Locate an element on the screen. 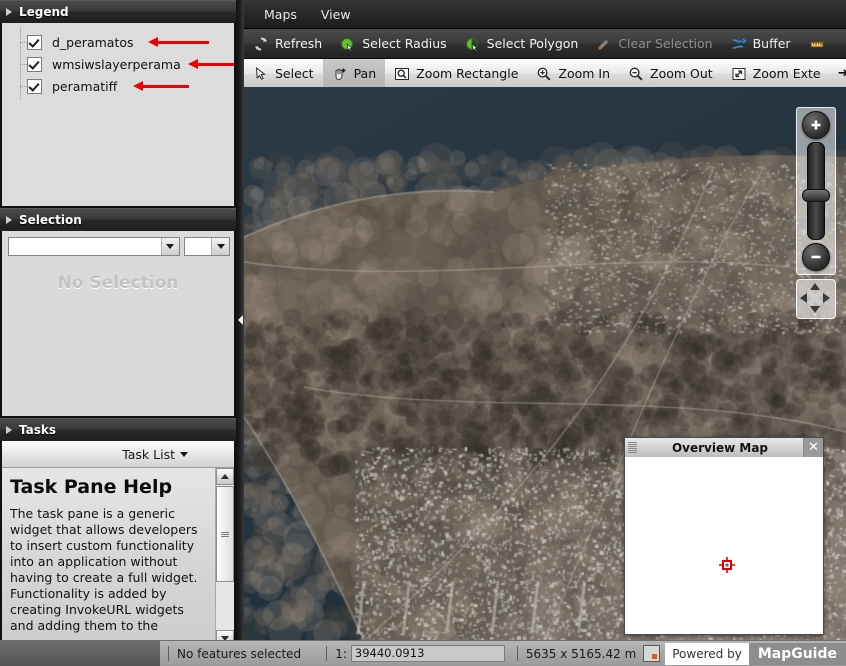  status-left-spacer is located at coordinates (80, 653).